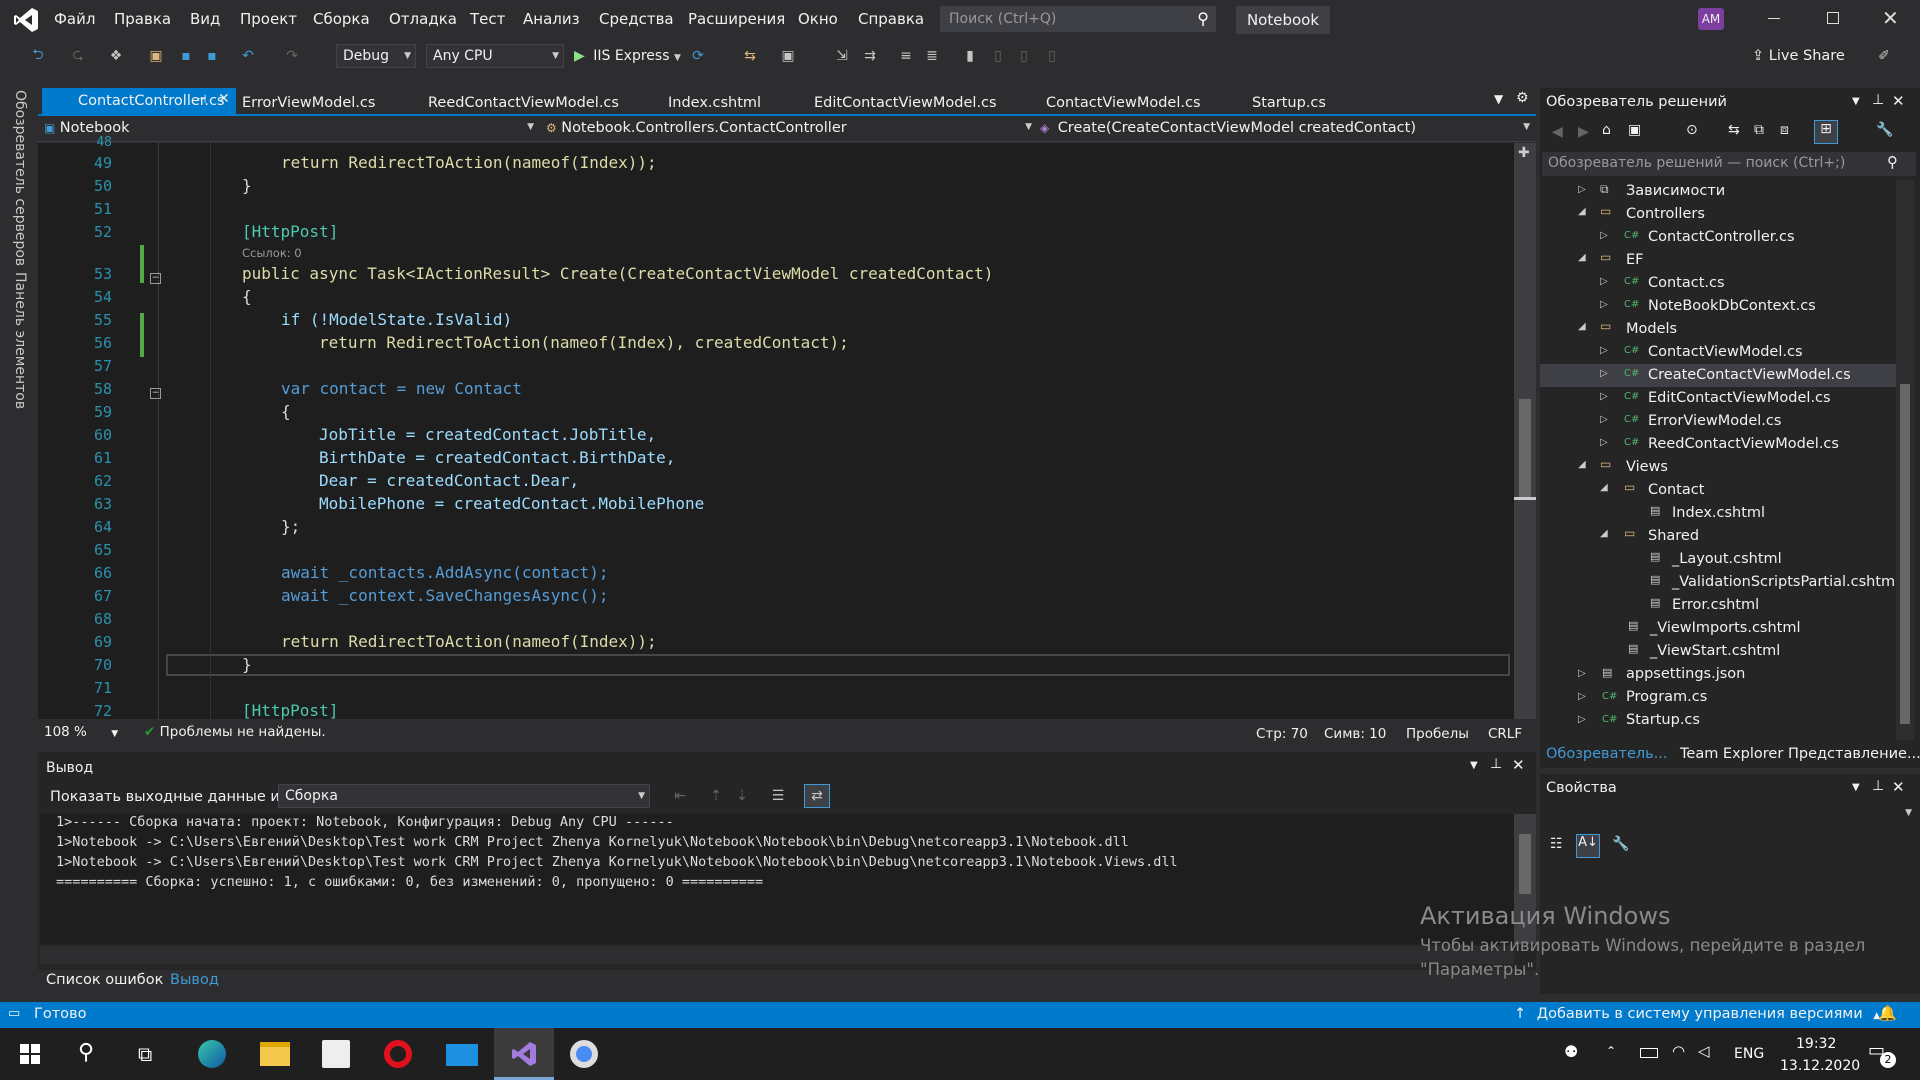 The image size is (1920, 1080). I want to click on menu-view: Вид, so click(205, 19).